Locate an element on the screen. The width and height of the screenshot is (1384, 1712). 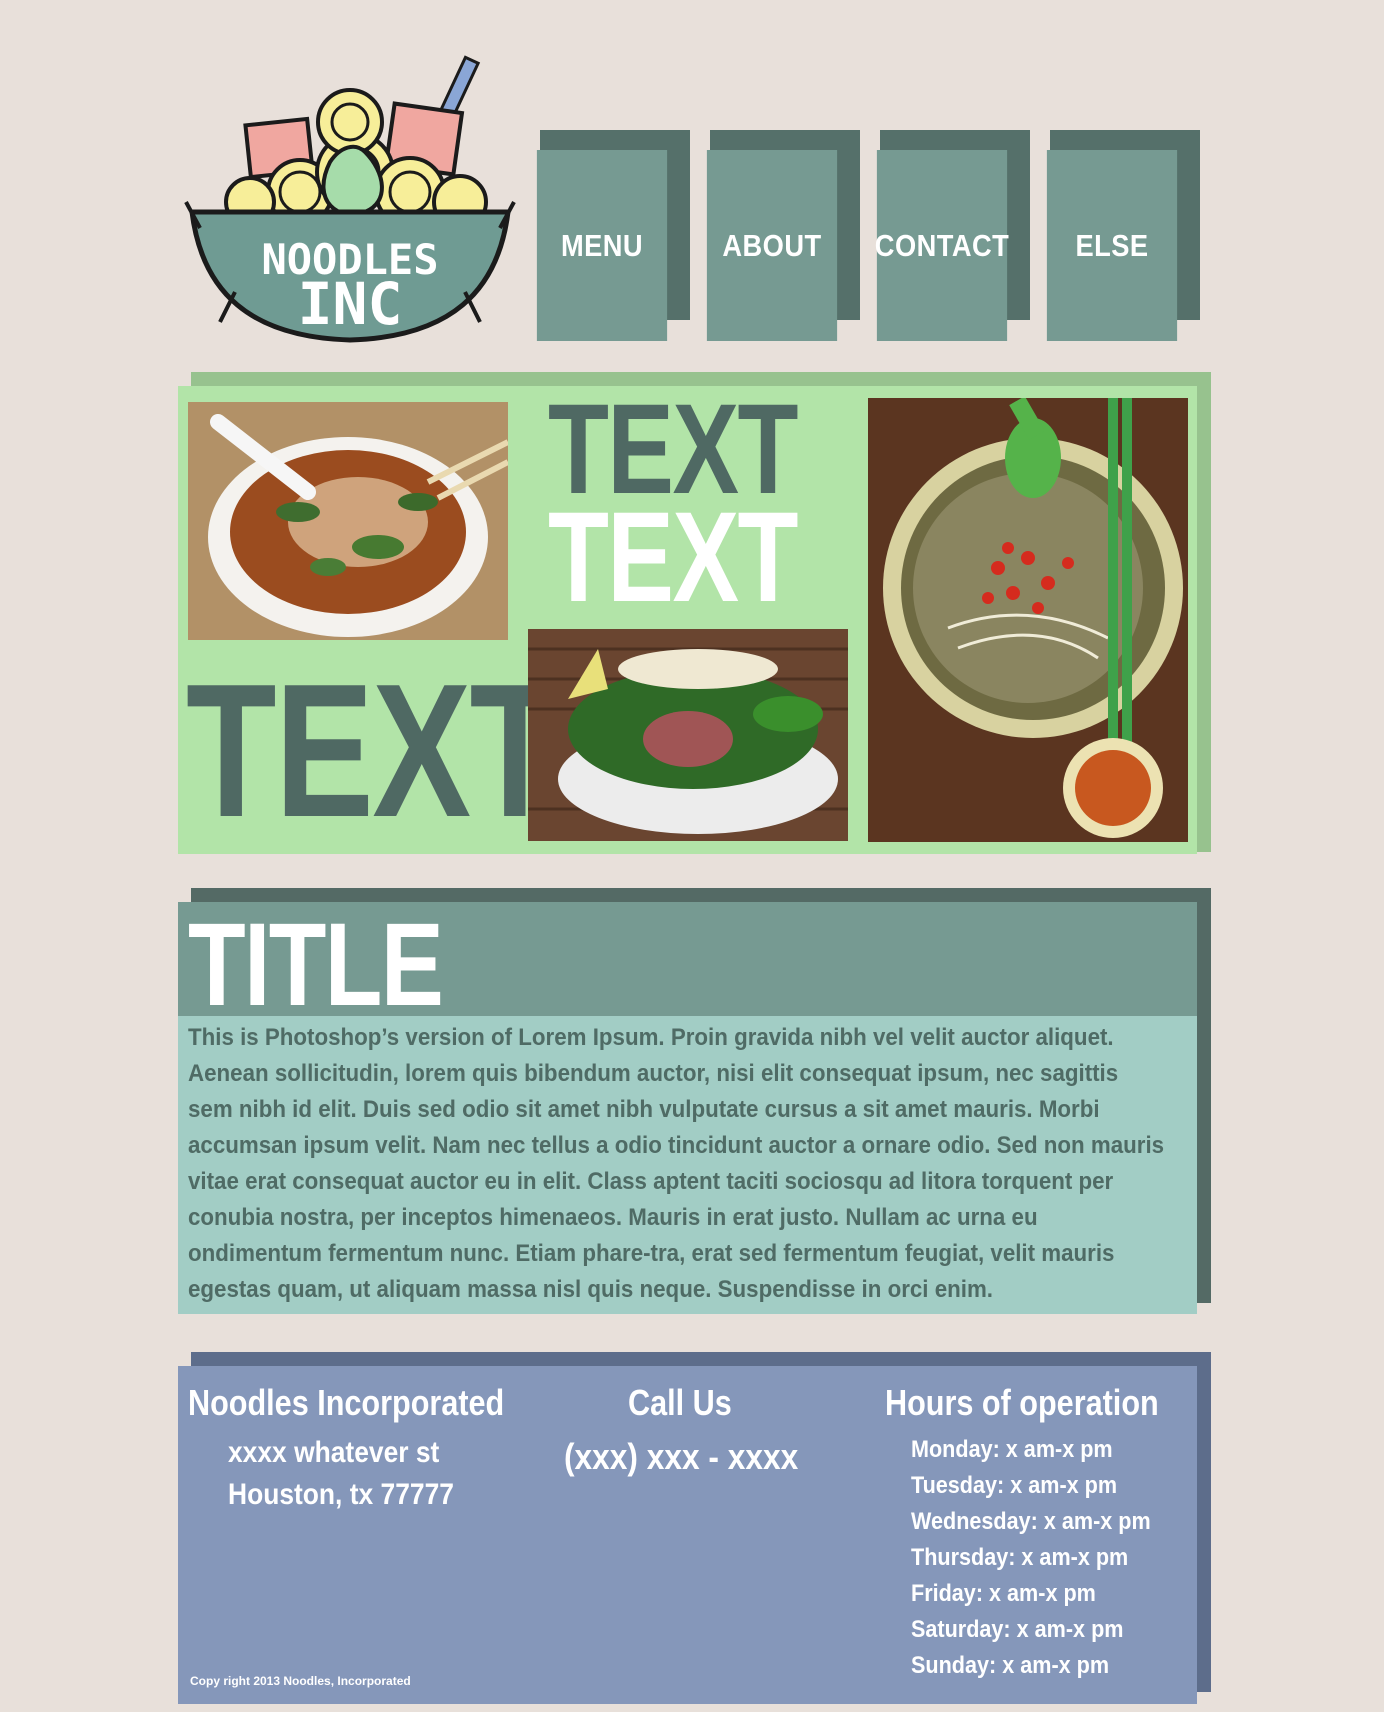
article-title: TITLE is located at coordinates (316, 965).